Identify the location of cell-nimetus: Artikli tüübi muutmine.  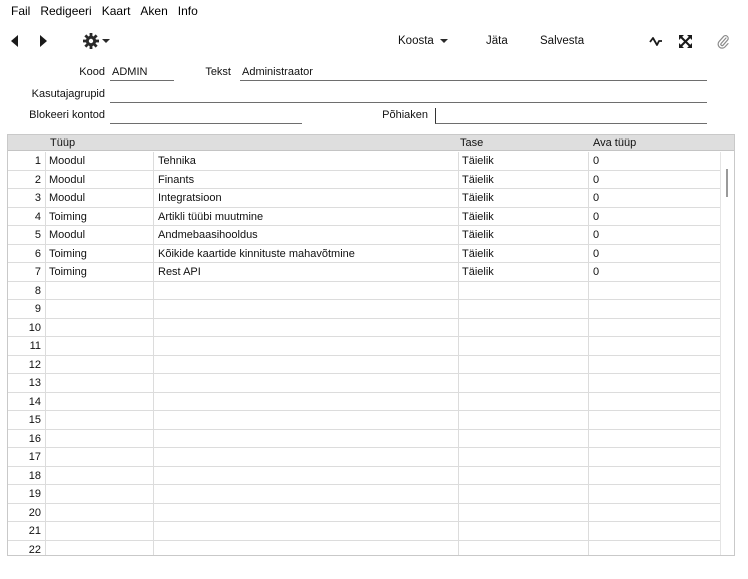
(306, 216).